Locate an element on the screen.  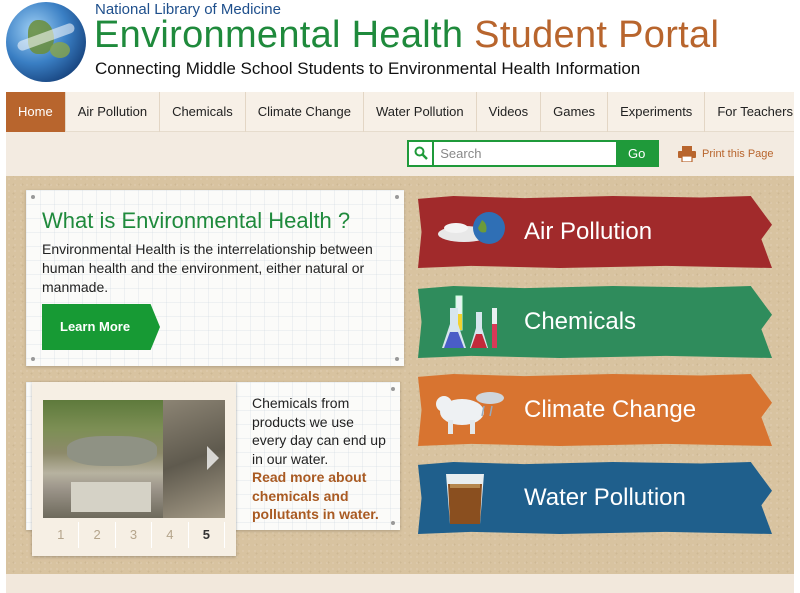
print-page-link: Print this Page is located at coordinates (726, 154).